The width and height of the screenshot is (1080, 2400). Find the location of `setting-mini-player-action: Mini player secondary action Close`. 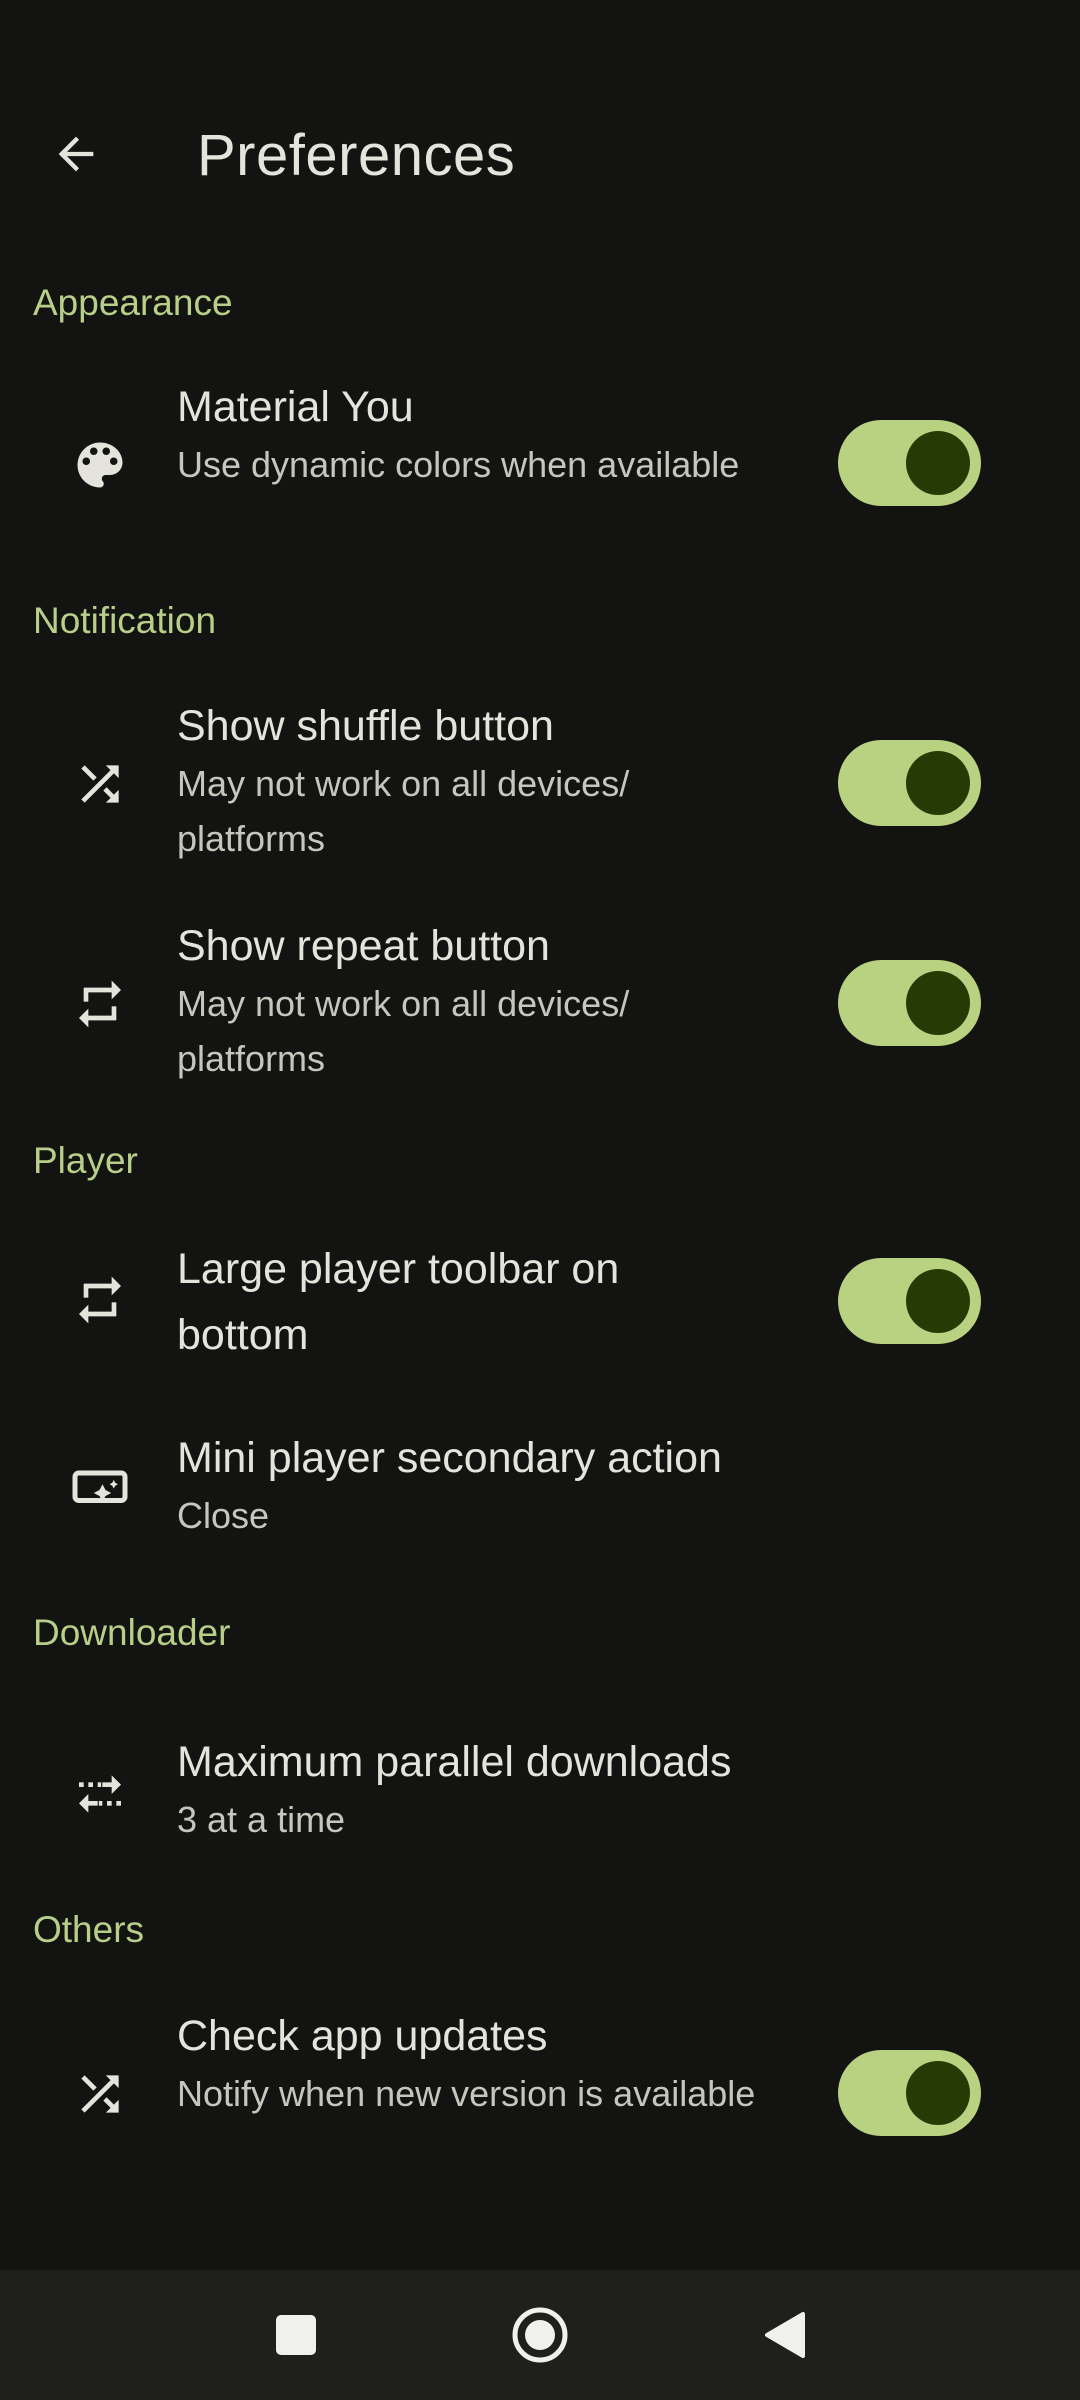

setting-mini-player-action: Mini player secondary action Close is located at coordinates (540, 1491).